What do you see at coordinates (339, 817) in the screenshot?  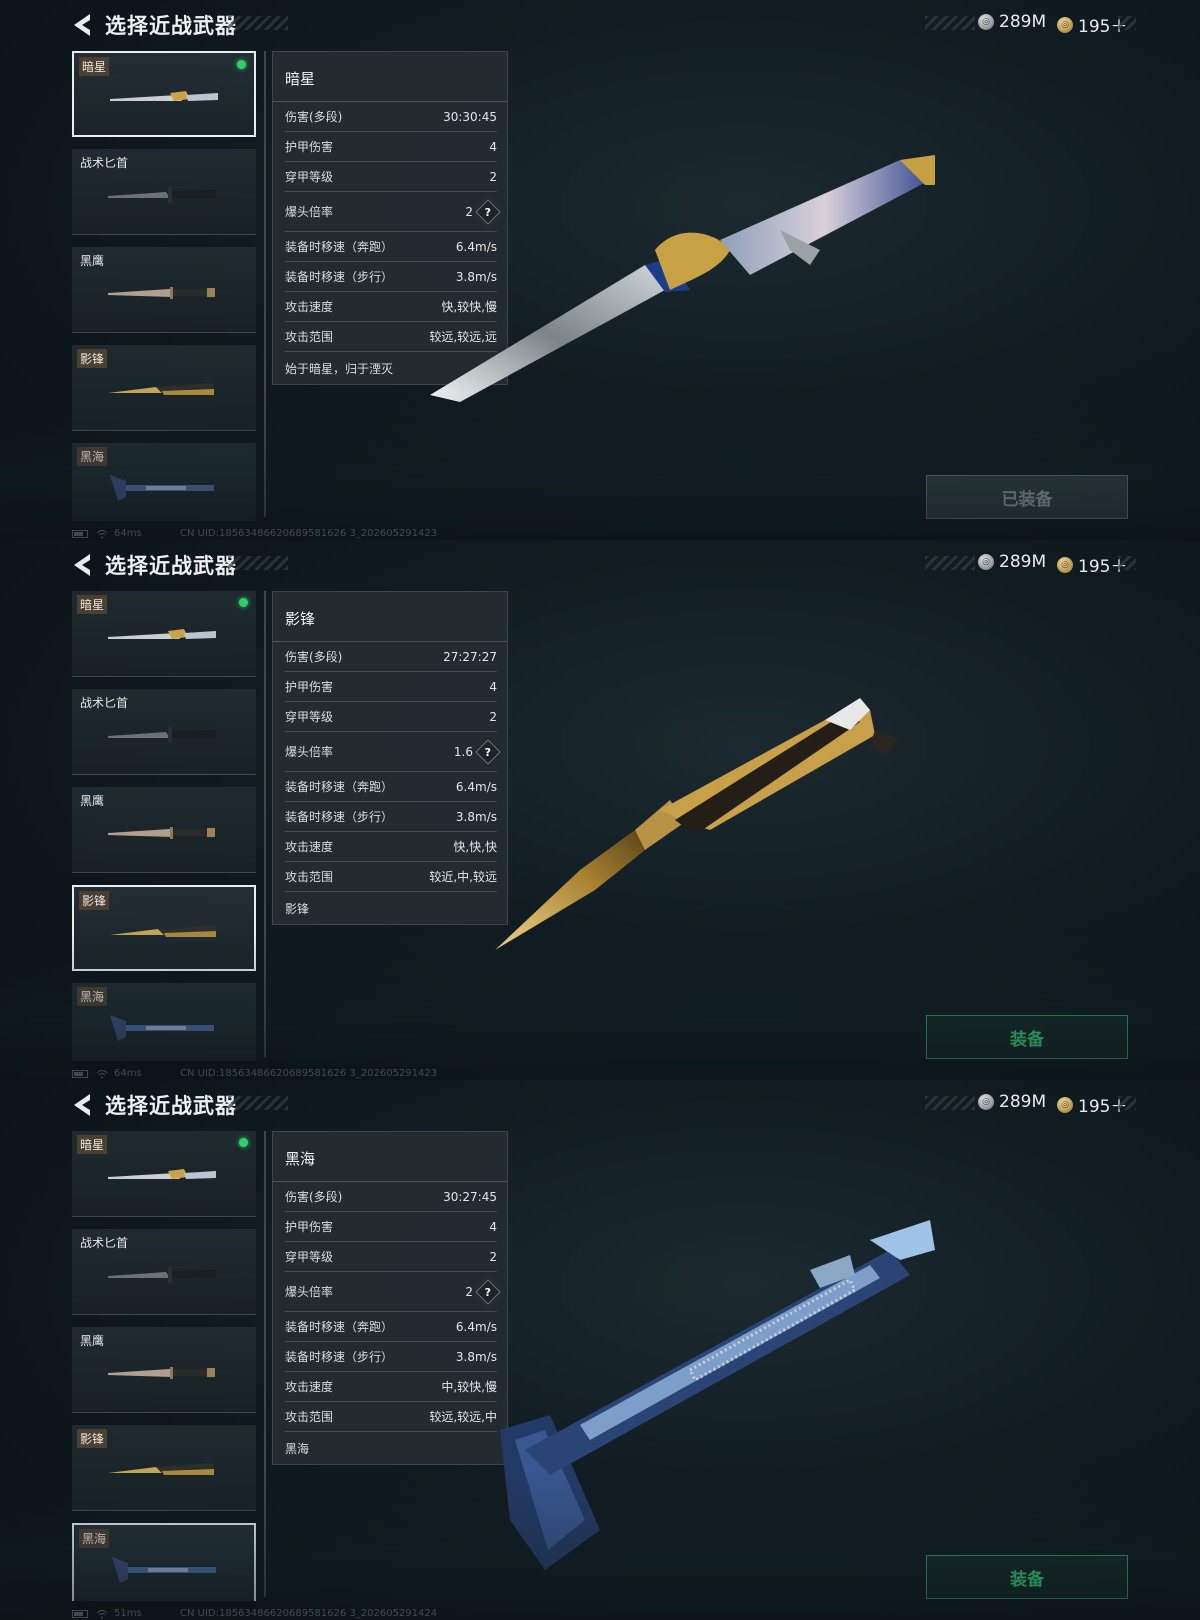 I see `stat-label: 装备时移速（步行）` at bounding box center [339, 817].